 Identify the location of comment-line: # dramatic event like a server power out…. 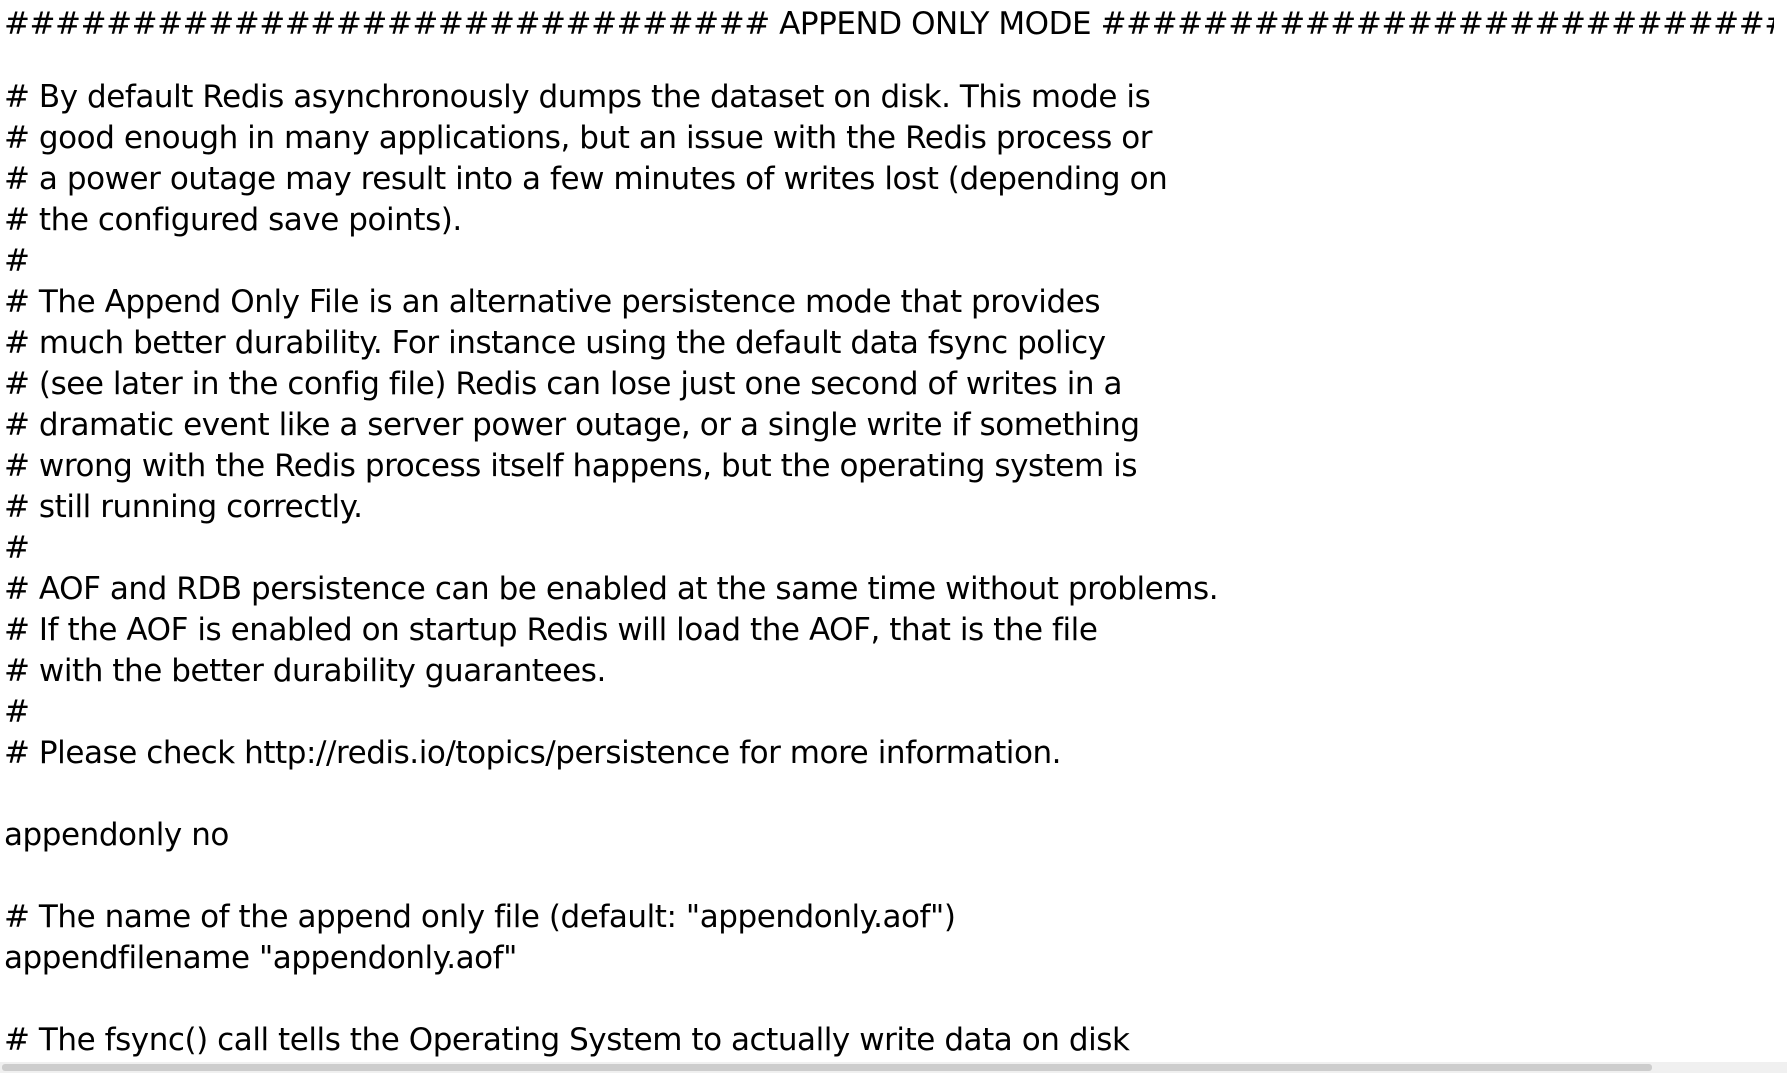
(572, 425).